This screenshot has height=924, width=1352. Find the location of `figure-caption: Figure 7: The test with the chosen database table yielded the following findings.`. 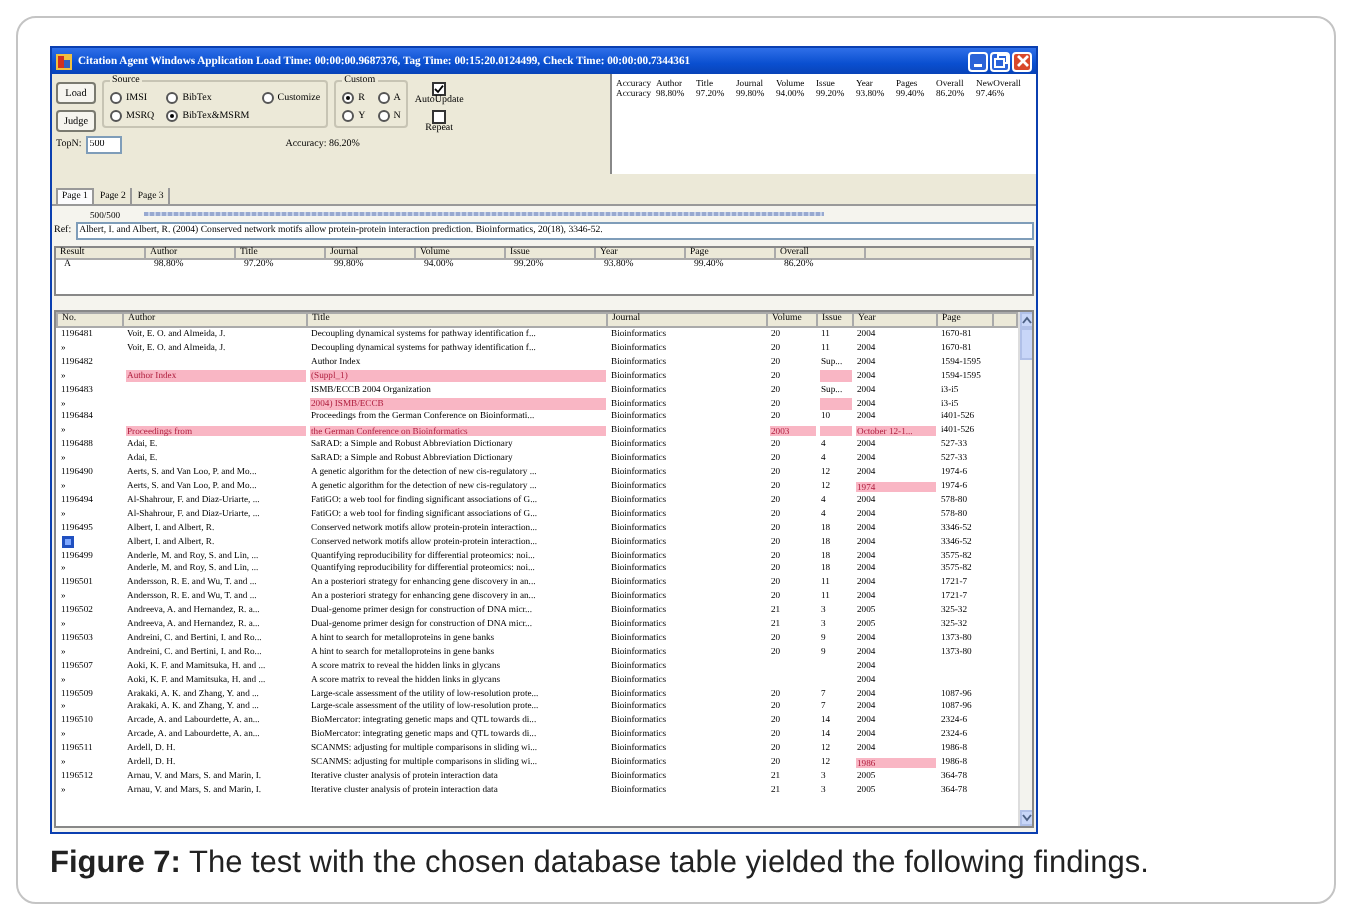

figure-caption: Figure 7: The test with the chosen database table yielded the following findings. is located at coordinates (600, 864).